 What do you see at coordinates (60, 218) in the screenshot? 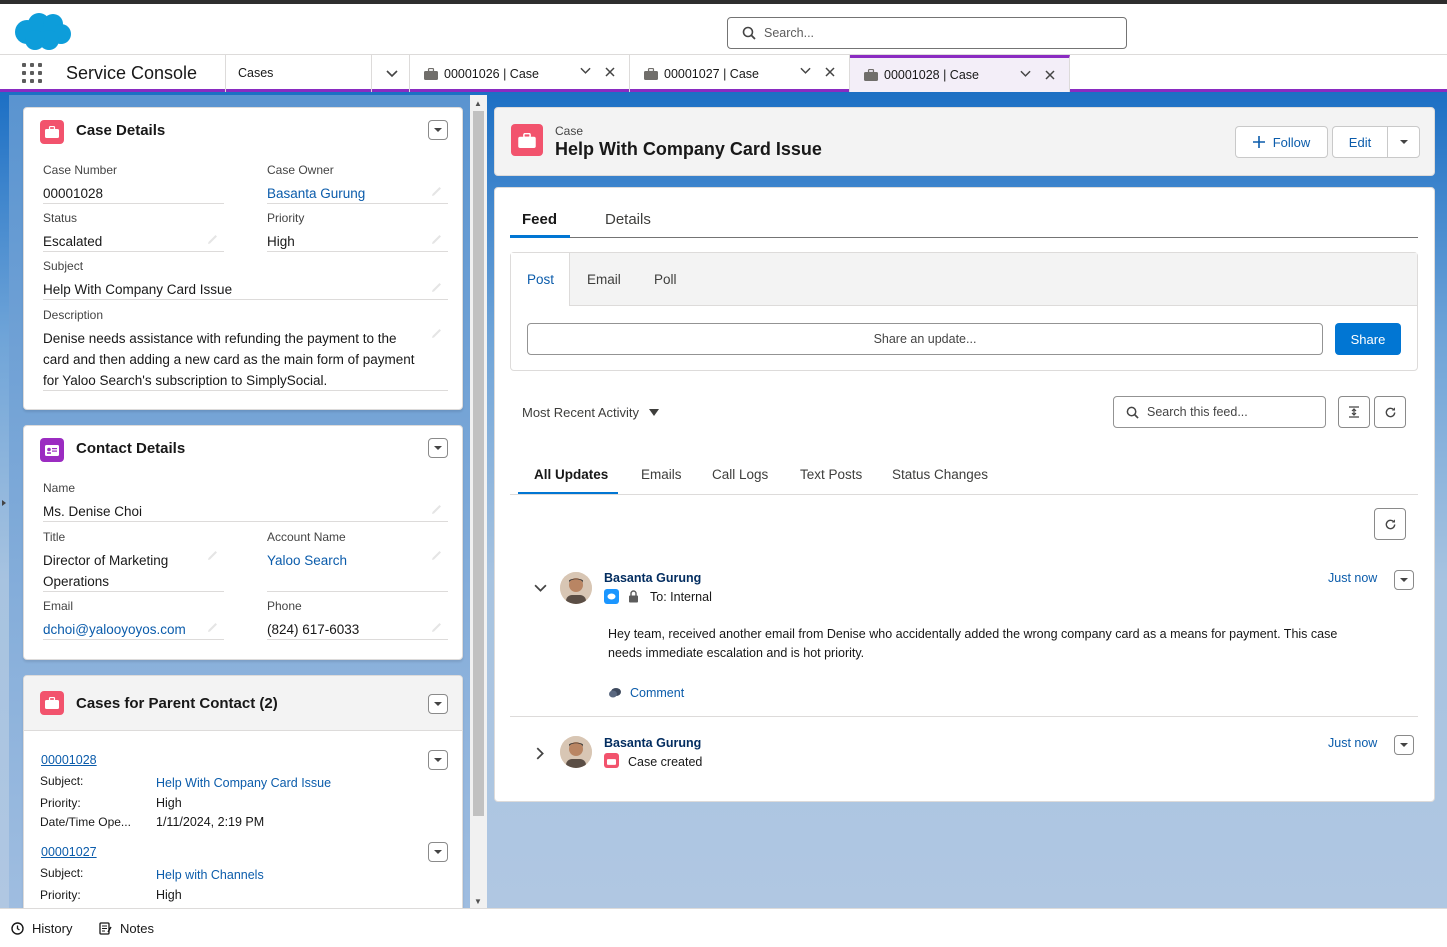
I see `field-label: Status` at bounding box center [60, 218].